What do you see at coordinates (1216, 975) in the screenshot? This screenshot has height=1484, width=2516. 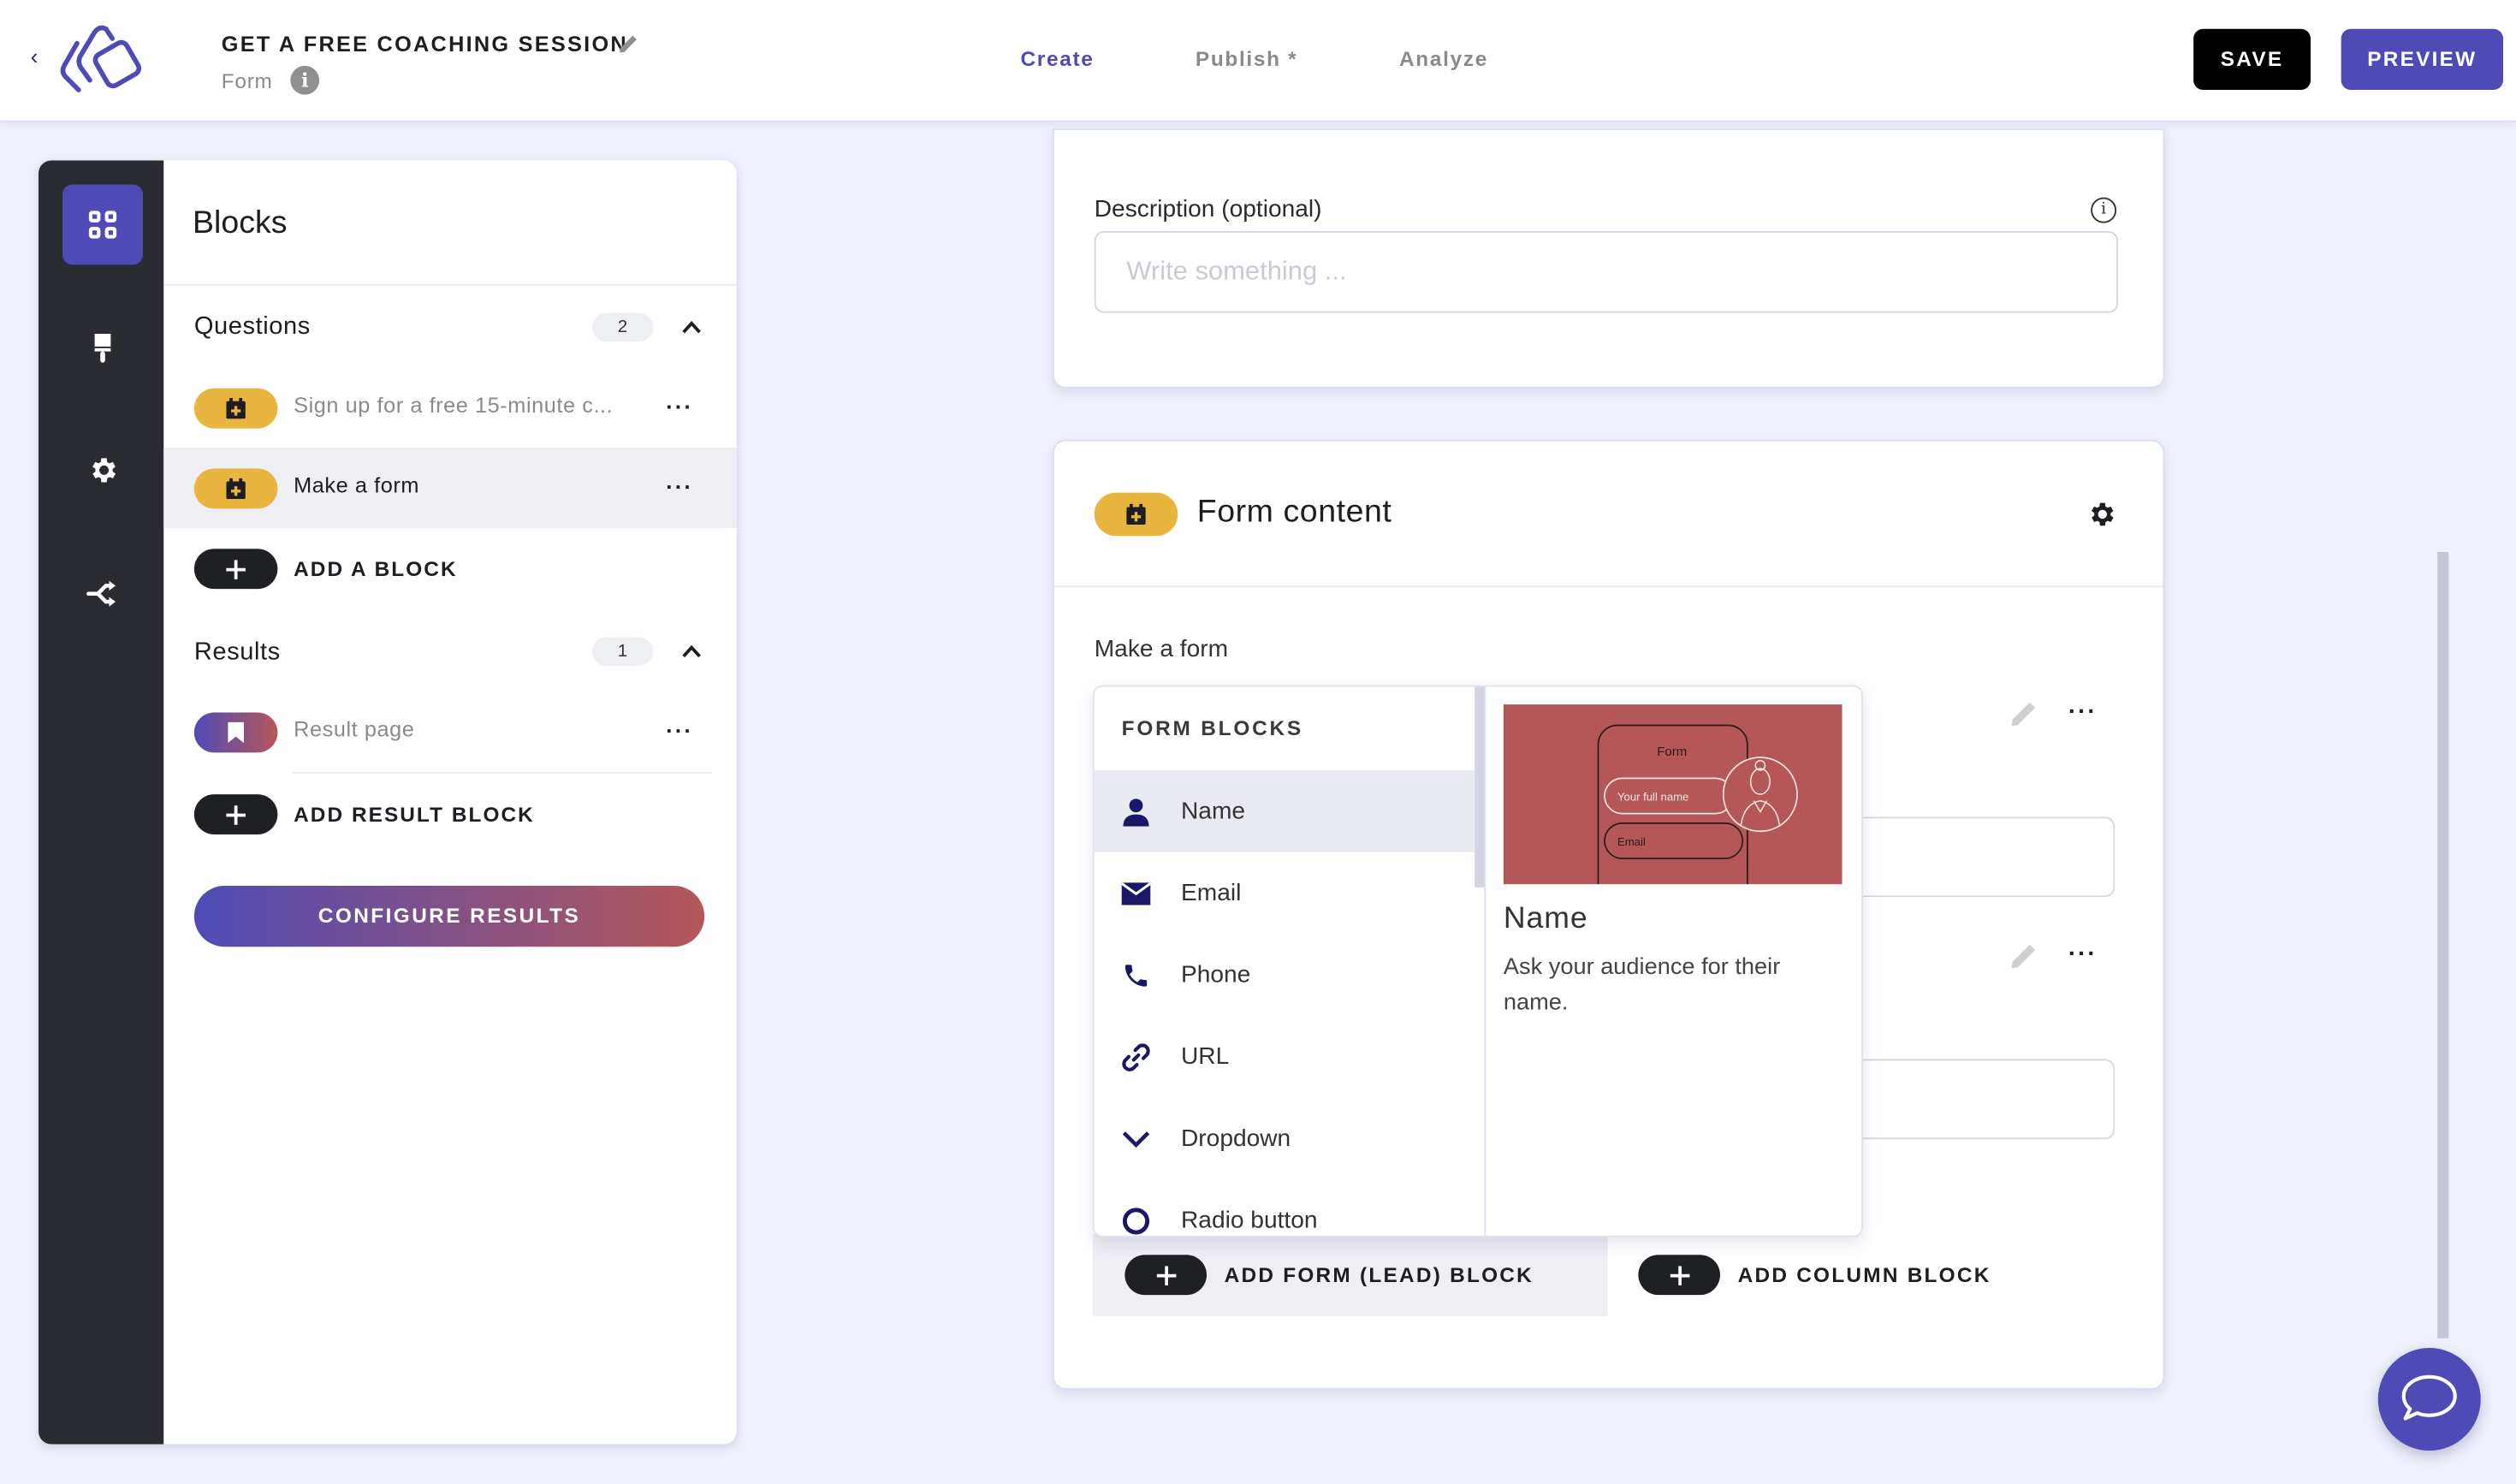 I see `form-block-label: Phone` at bounding box center [1216, 975].